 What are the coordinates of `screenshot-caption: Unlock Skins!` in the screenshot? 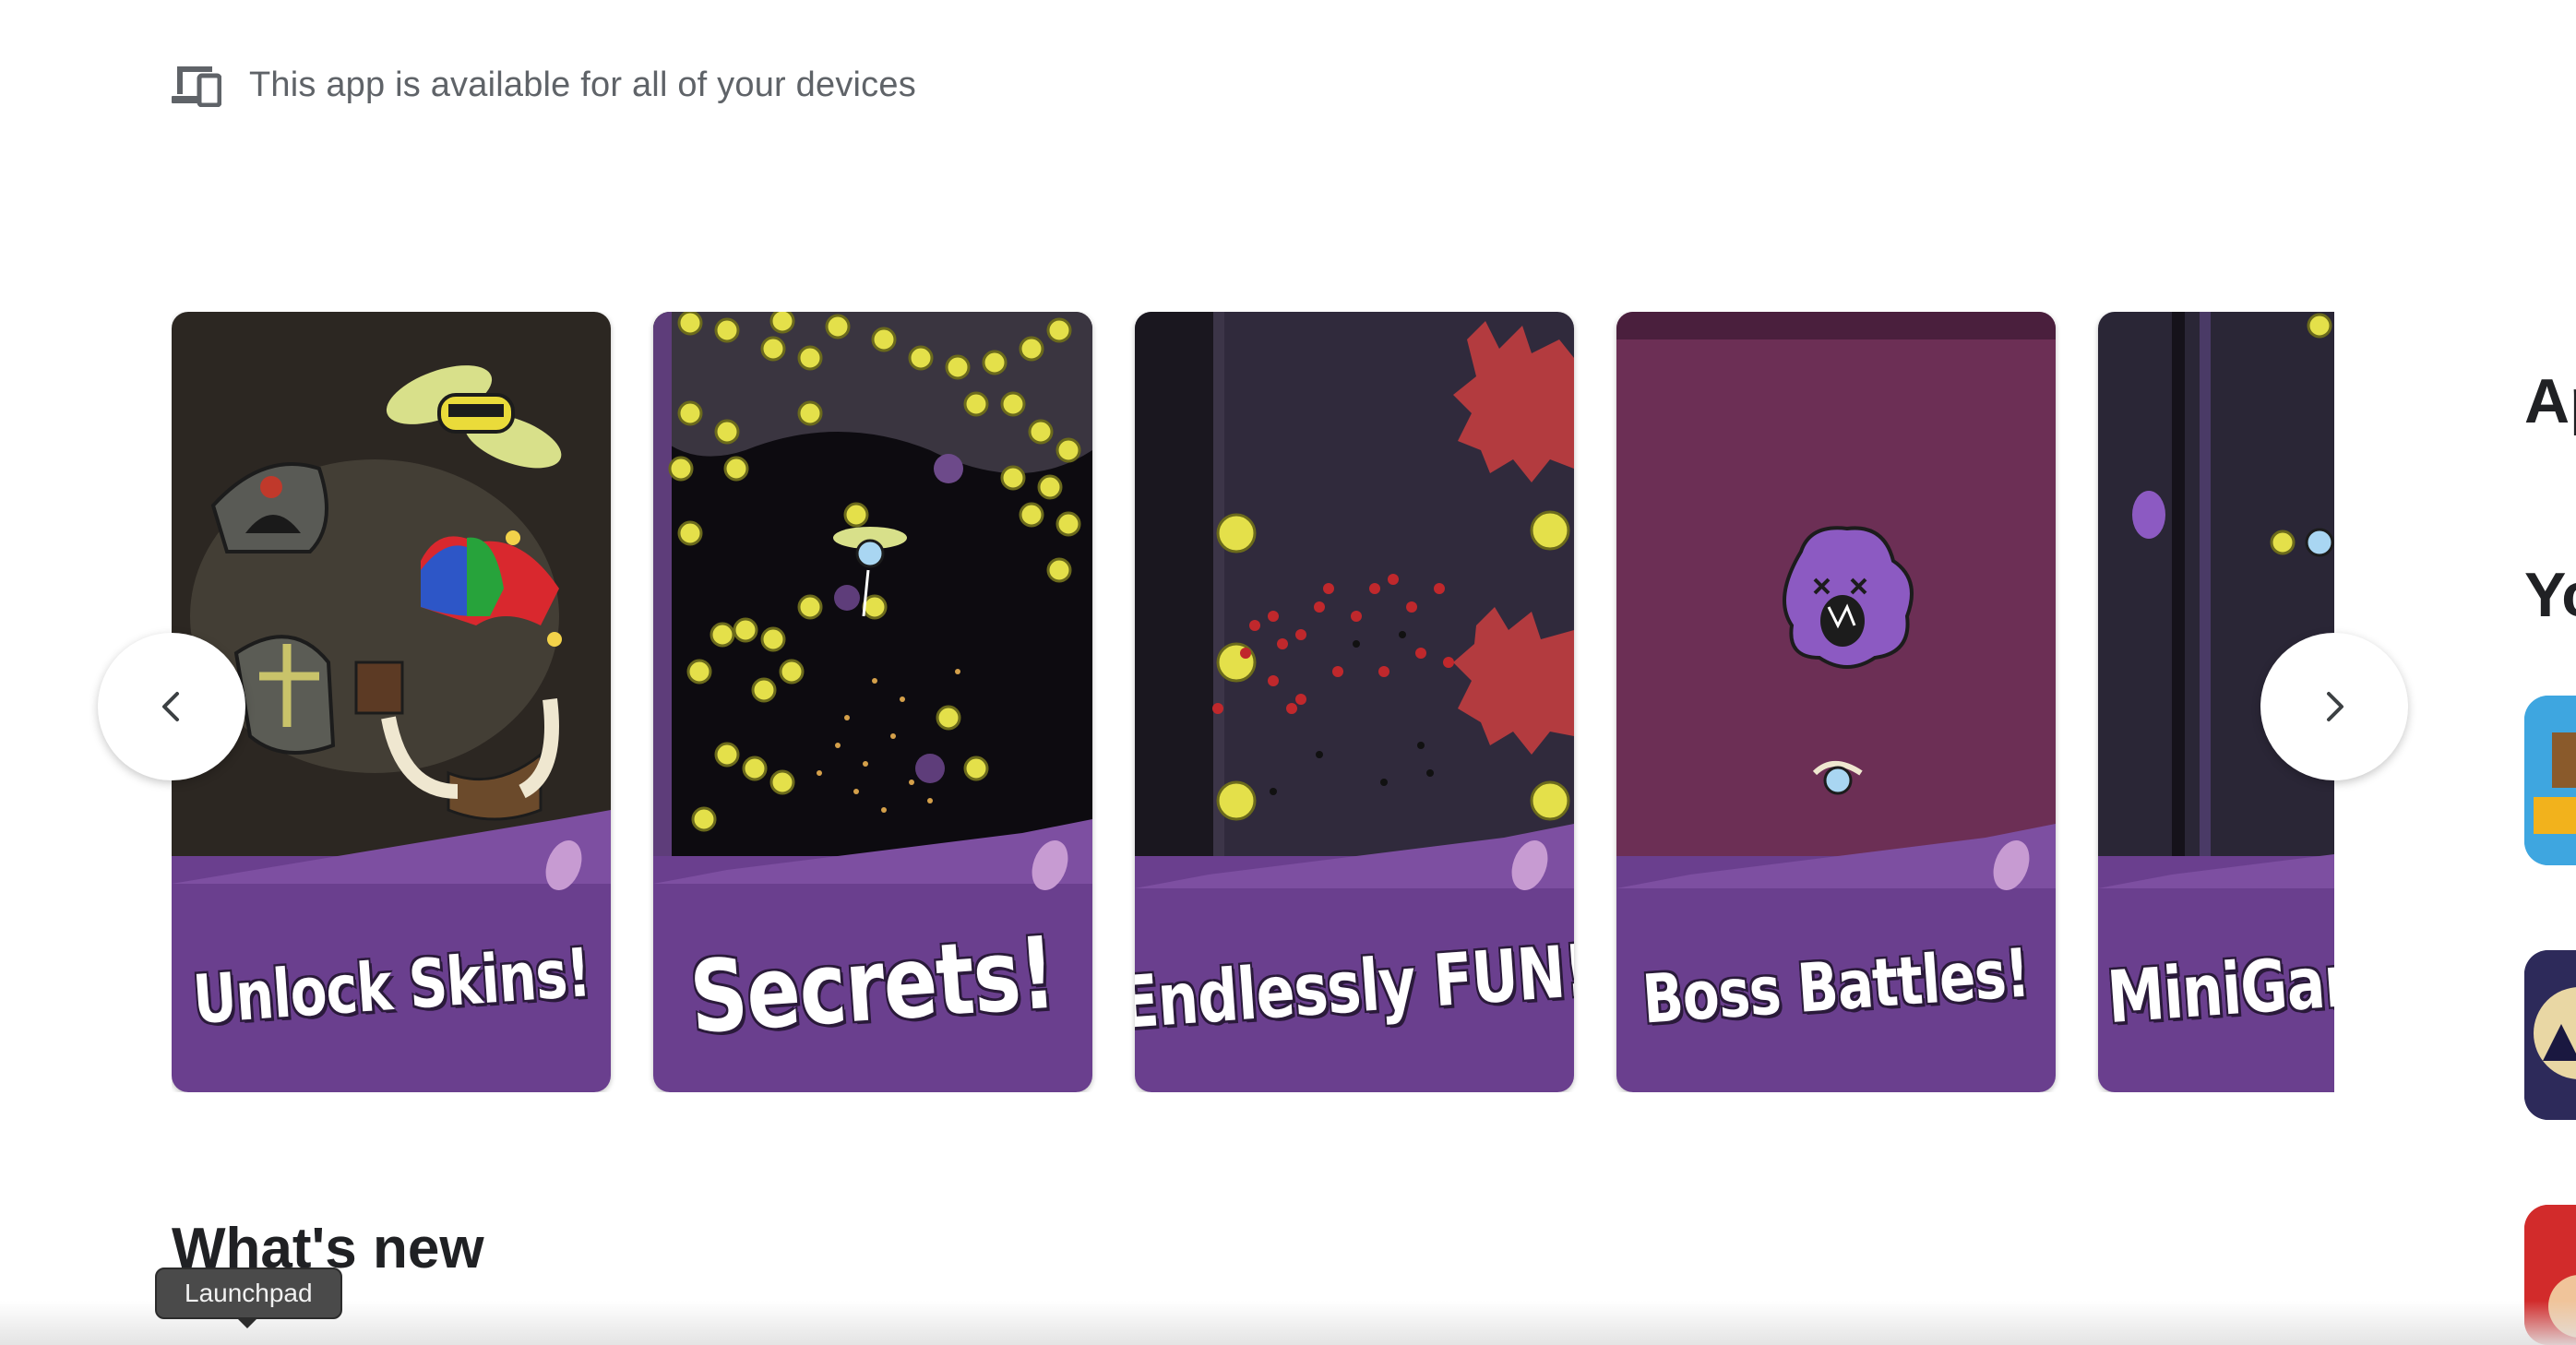 It's located at (391, 986).